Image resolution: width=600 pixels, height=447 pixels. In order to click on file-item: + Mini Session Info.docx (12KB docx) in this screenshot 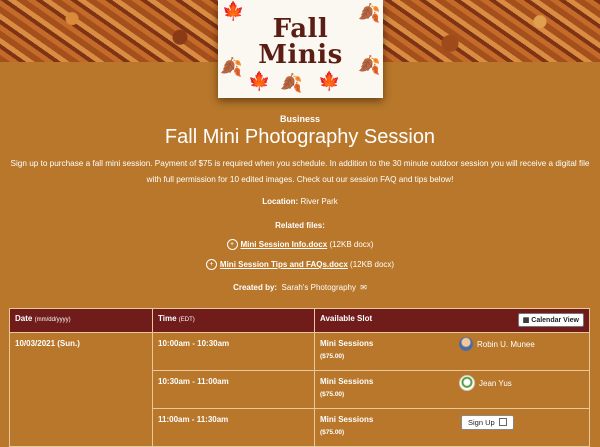, I will do `click(300, 244)`.